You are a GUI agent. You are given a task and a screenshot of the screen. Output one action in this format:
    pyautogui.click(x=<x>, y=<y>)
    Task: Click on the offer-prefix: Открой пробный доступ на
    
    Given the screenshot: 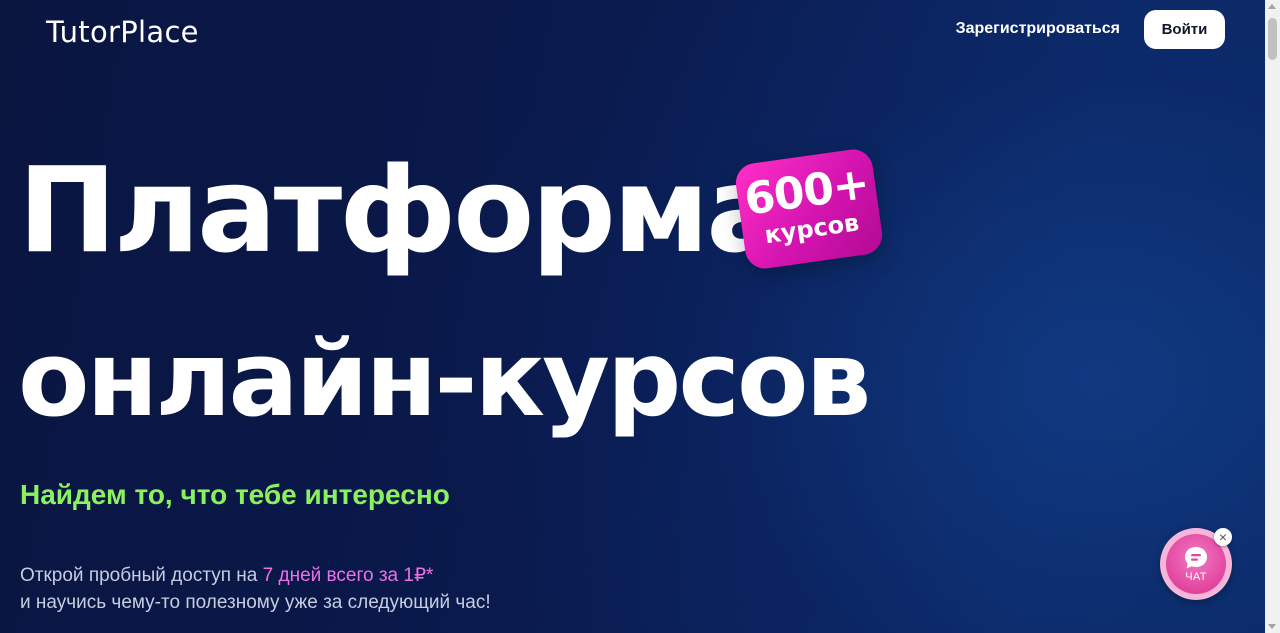 What is the action you would take?
    pyautogui.click(x=141, y=575)
    